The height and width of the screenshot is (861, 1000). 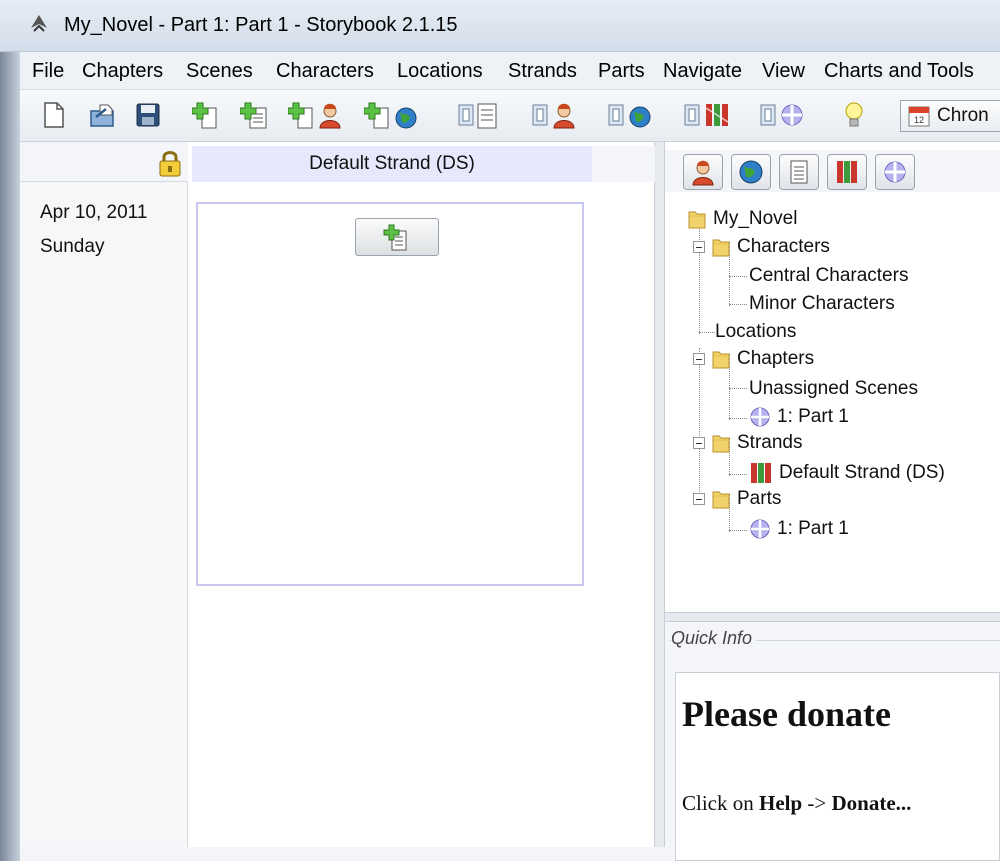 I want to click on tree-node-part-1: 1: Part 1, so click(x=799, y=529).